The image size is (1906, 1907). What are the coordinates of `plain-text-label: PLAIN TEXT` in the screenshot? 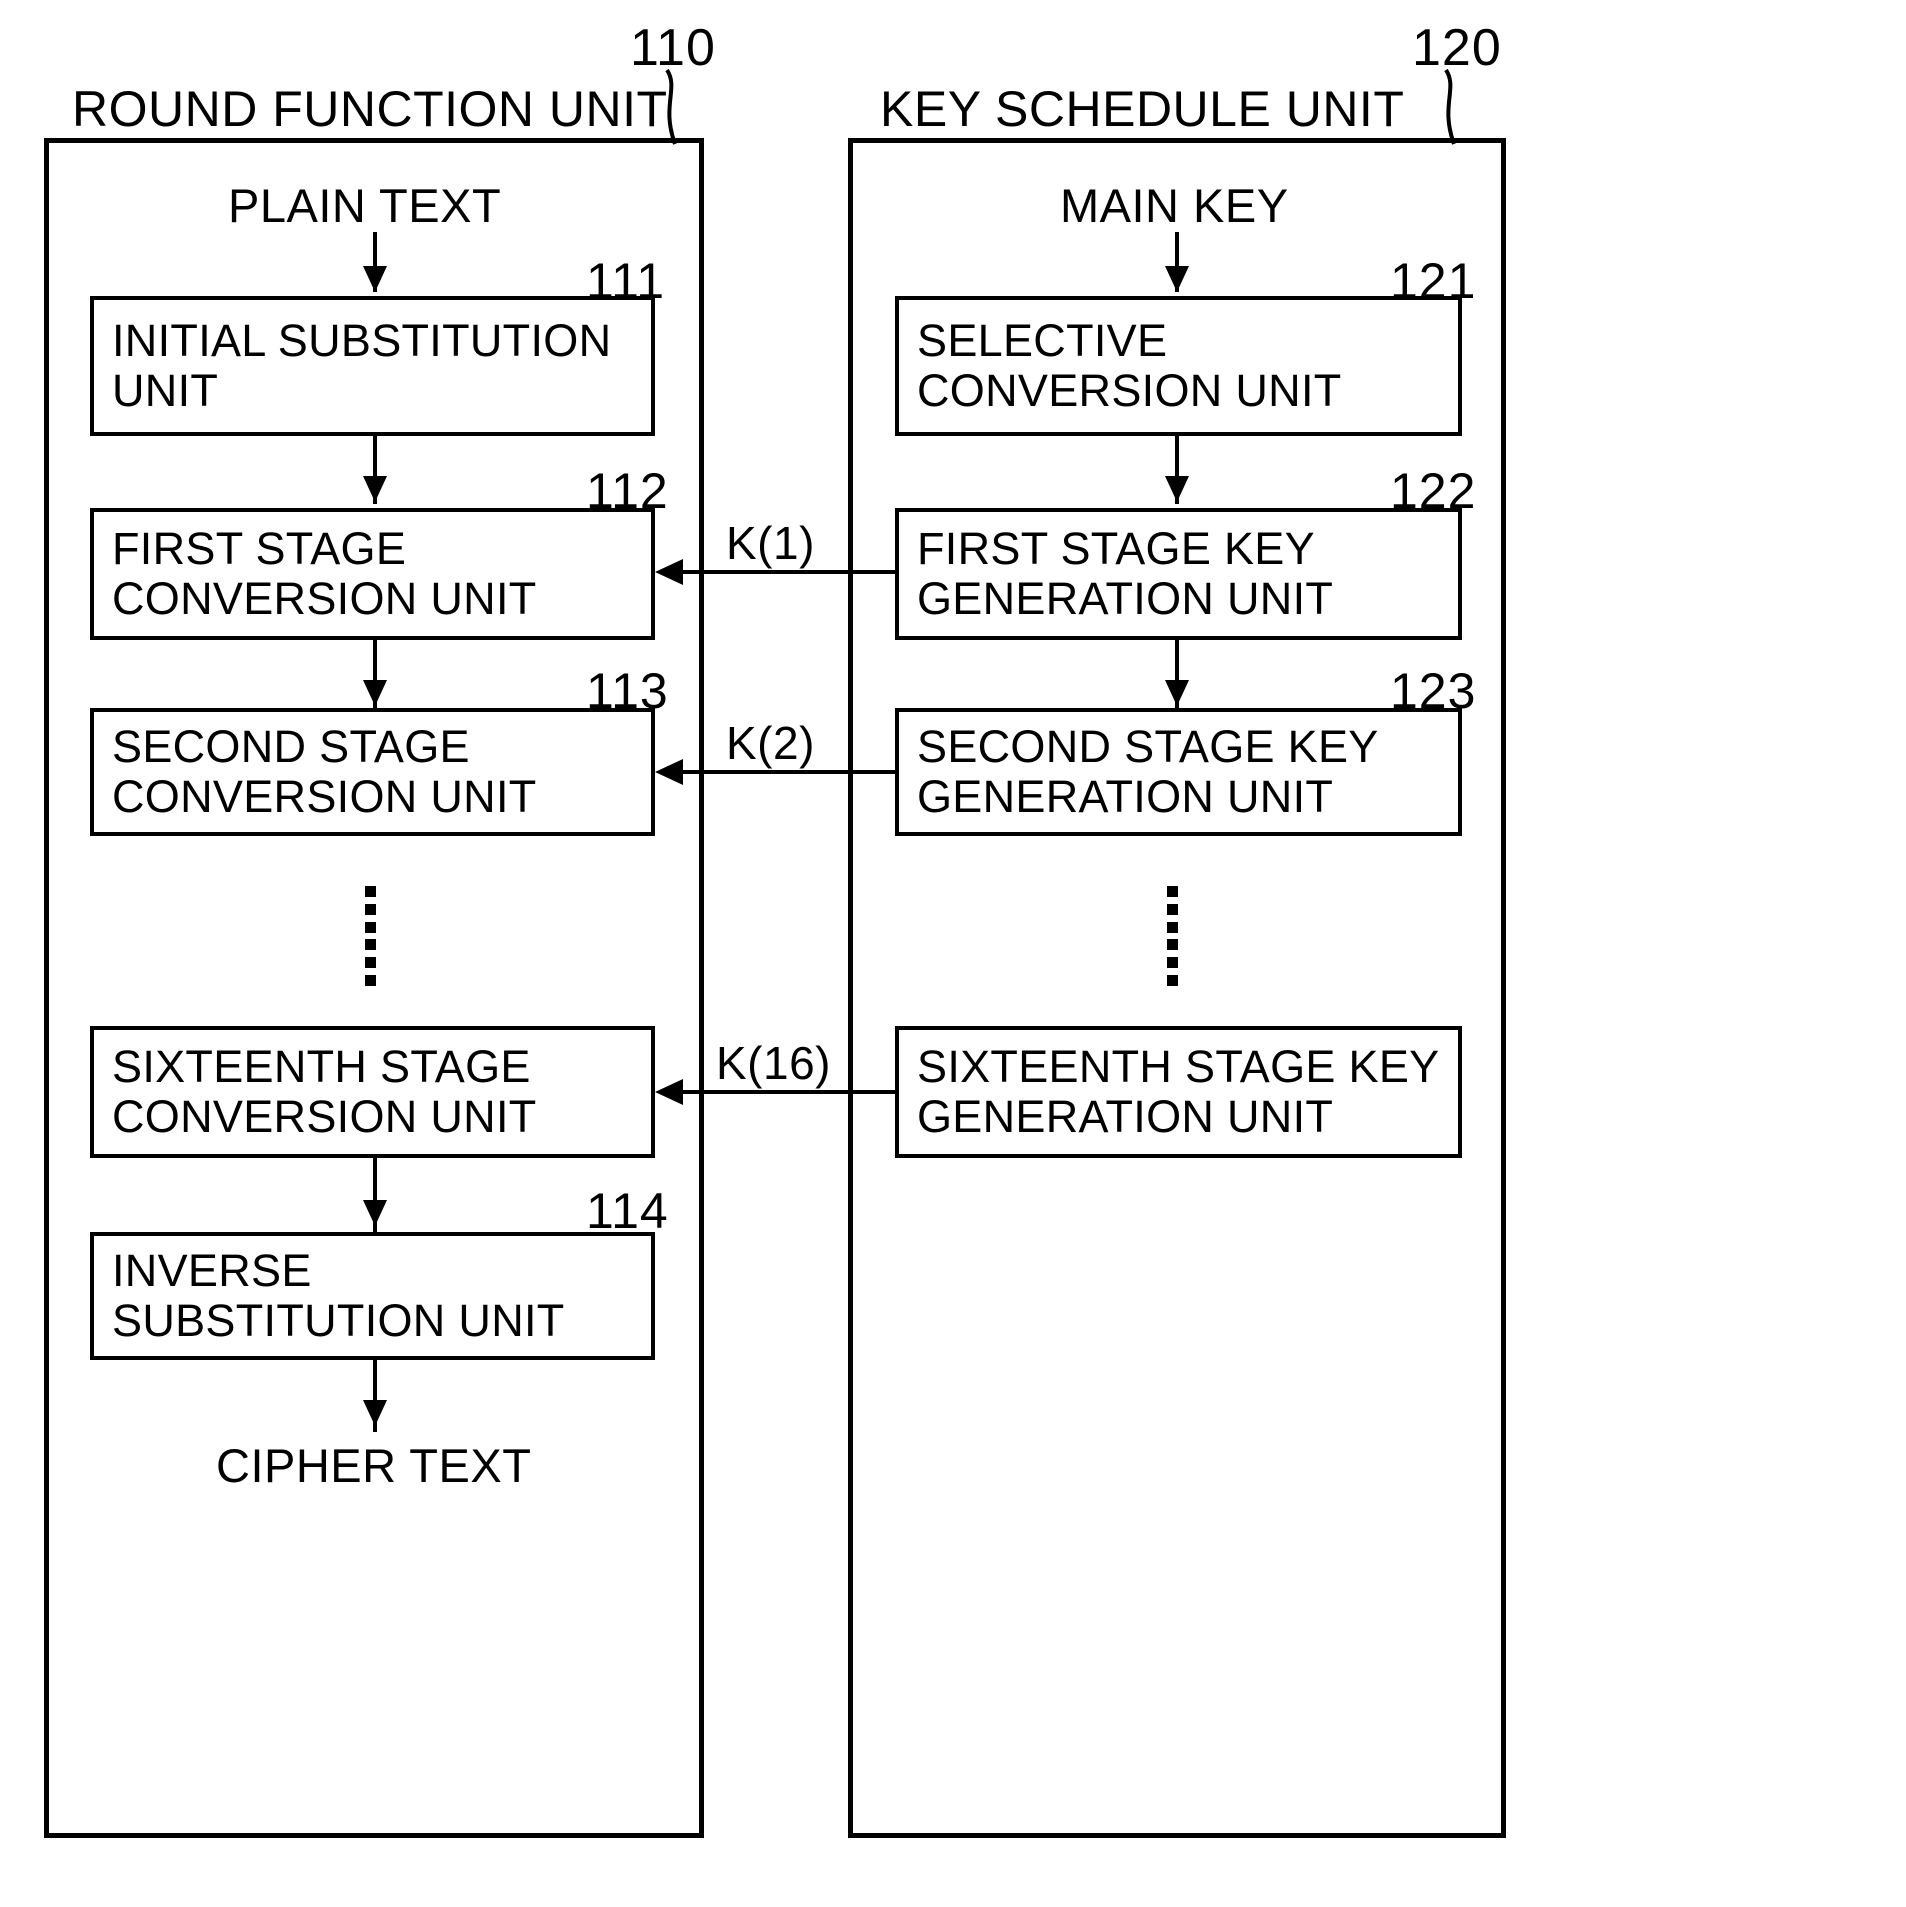 It's located at (365, 205).